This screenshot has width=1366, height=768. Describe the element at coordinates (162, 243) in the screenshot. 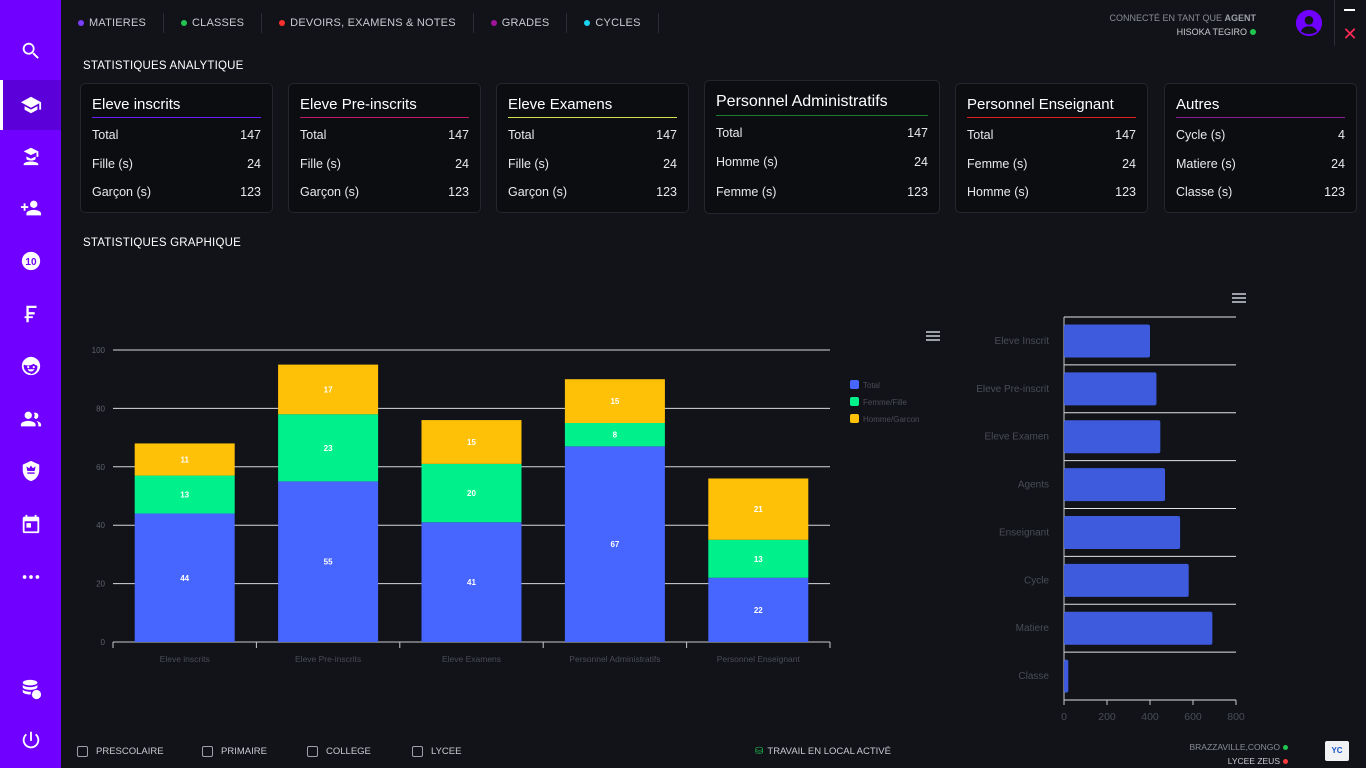

I see `graphics-title: STATISTIQUES GRAPHIQUE` at that location.